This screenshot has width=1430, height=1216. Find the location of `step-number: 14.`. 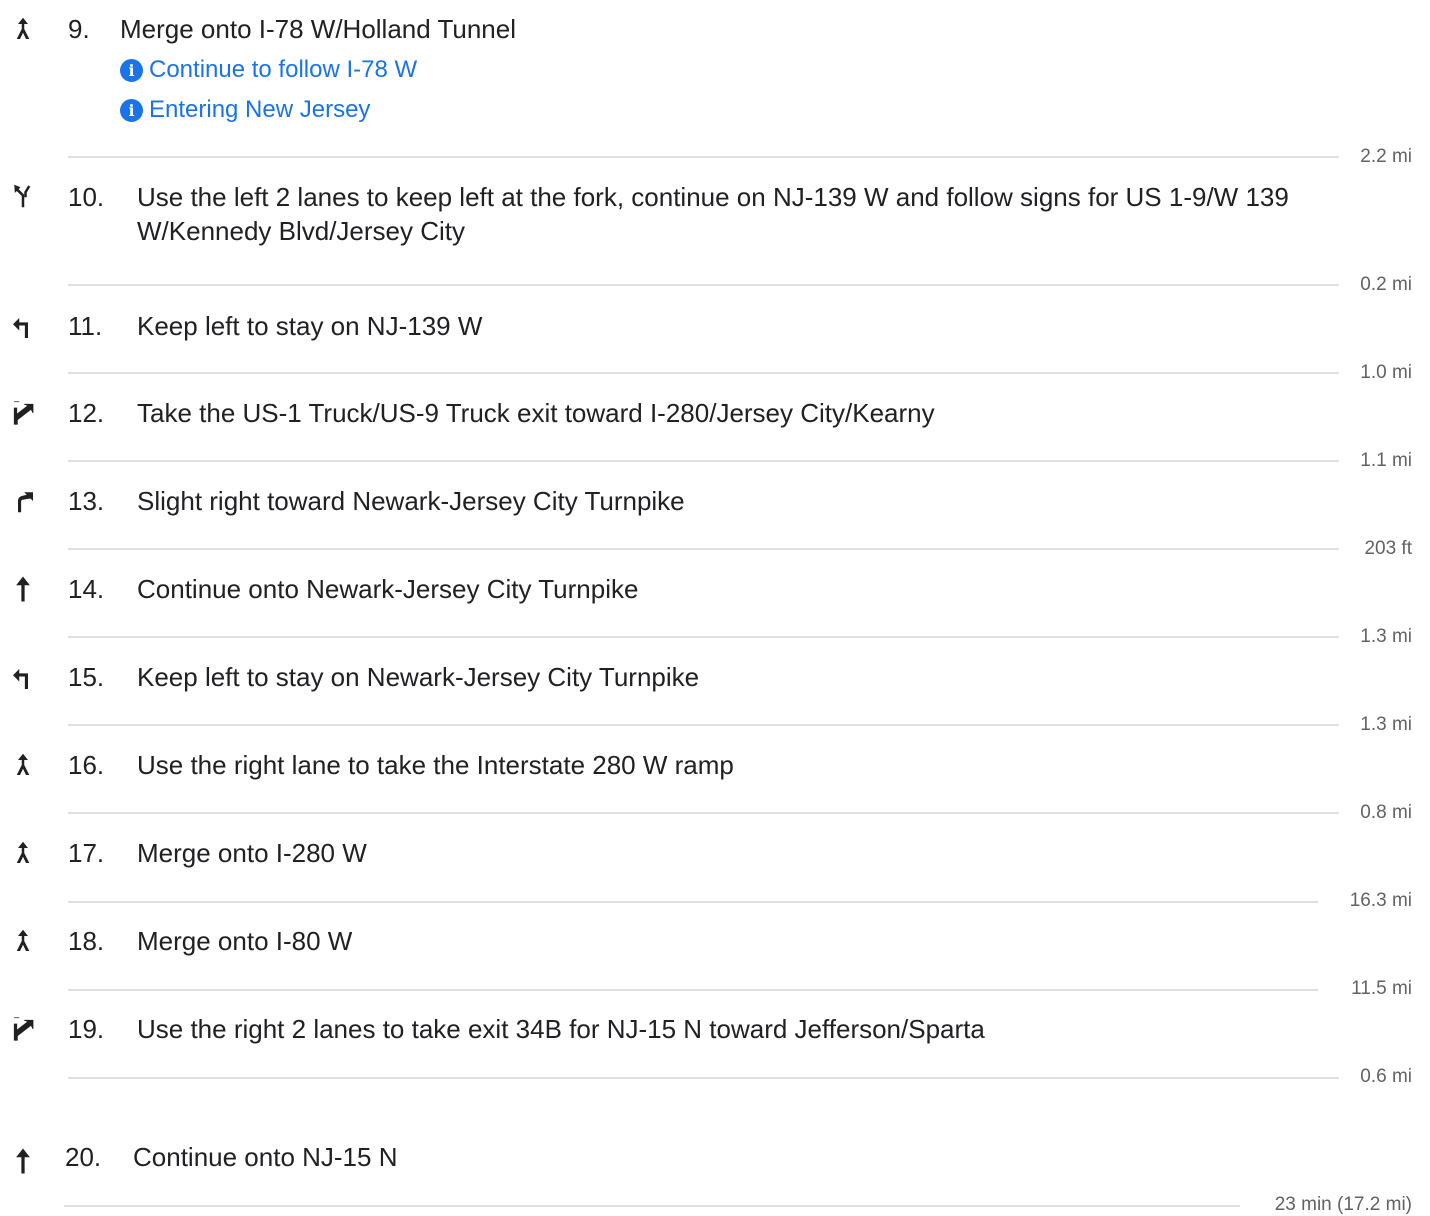

step-number: 14. is located at coordinates (86, 589).